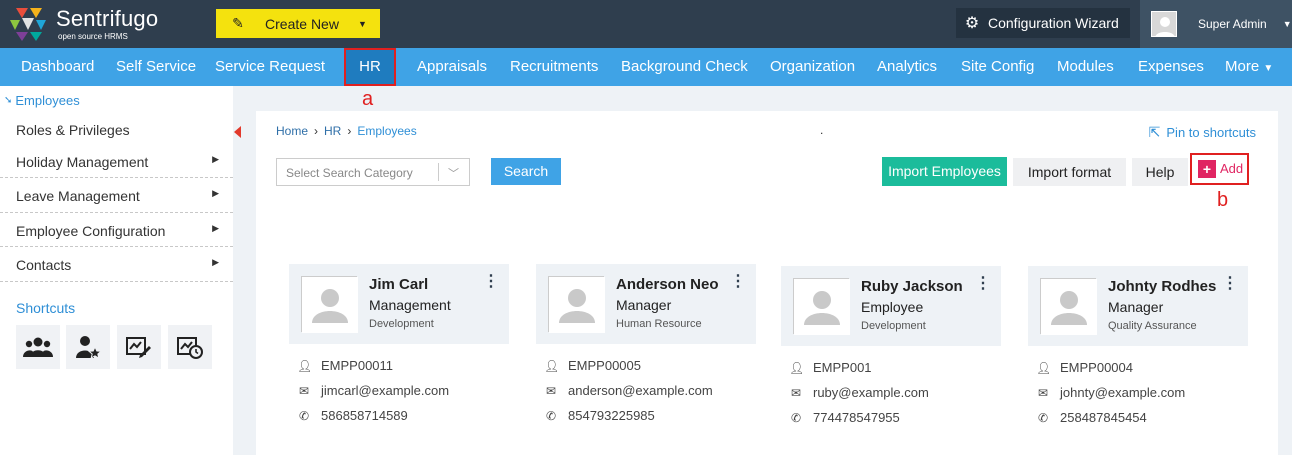  I want to click on sidebar-item-employees: ➘ Employees, so click(42, 100).